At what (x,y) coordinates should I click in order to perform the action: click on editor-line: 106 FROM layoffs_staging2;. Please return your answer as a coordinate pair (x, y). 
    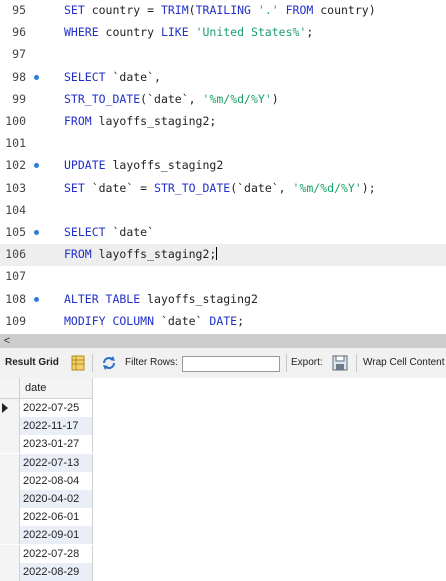
    Looking at the image, I should click on (223, 255).